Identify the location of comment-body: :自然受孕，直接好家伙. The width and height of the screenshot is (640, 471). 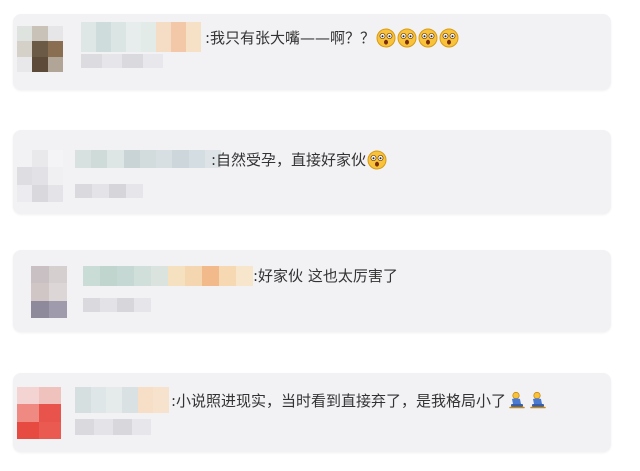
(289, 160).